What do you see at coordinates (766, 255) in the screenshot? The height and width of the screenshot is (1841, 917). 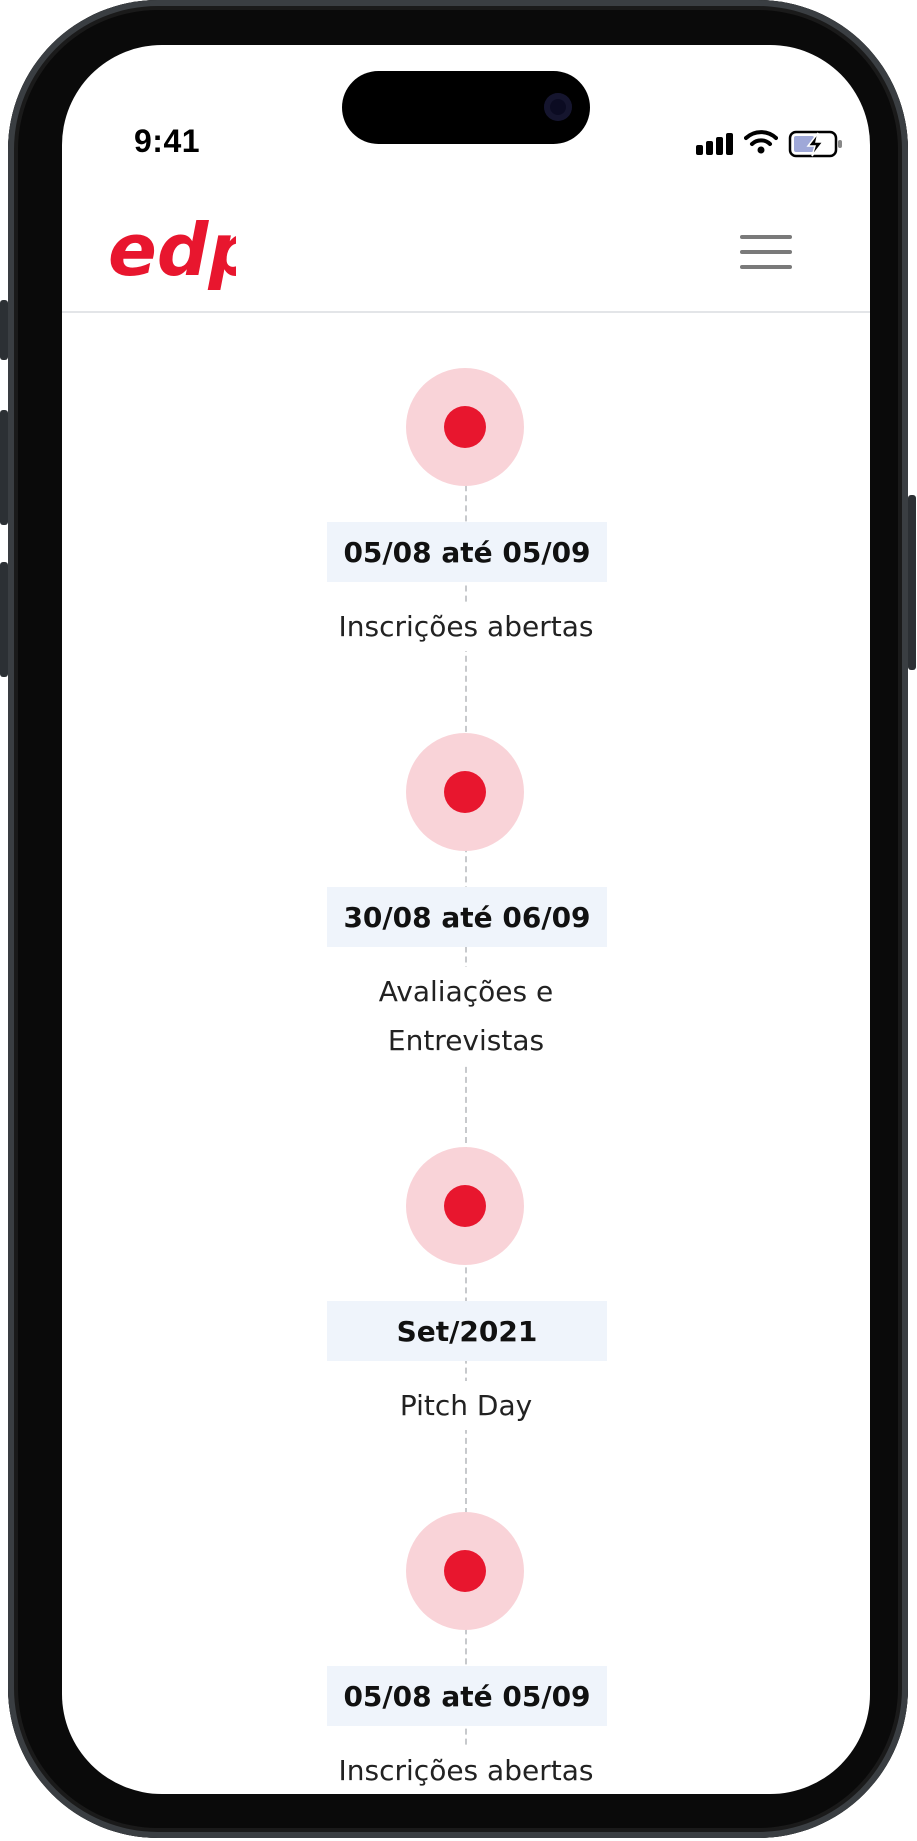 I see `hamburger-menu-icon` at bounding box center [766, 255].